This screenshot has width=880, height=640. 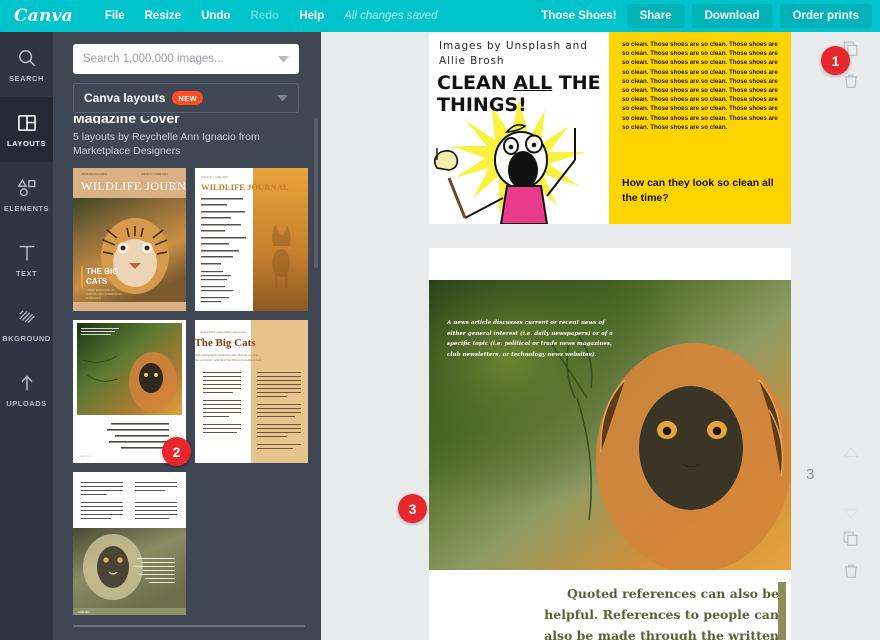 I want to click on sidebar-item-label: SEARCH, so click(x=26, y=78).